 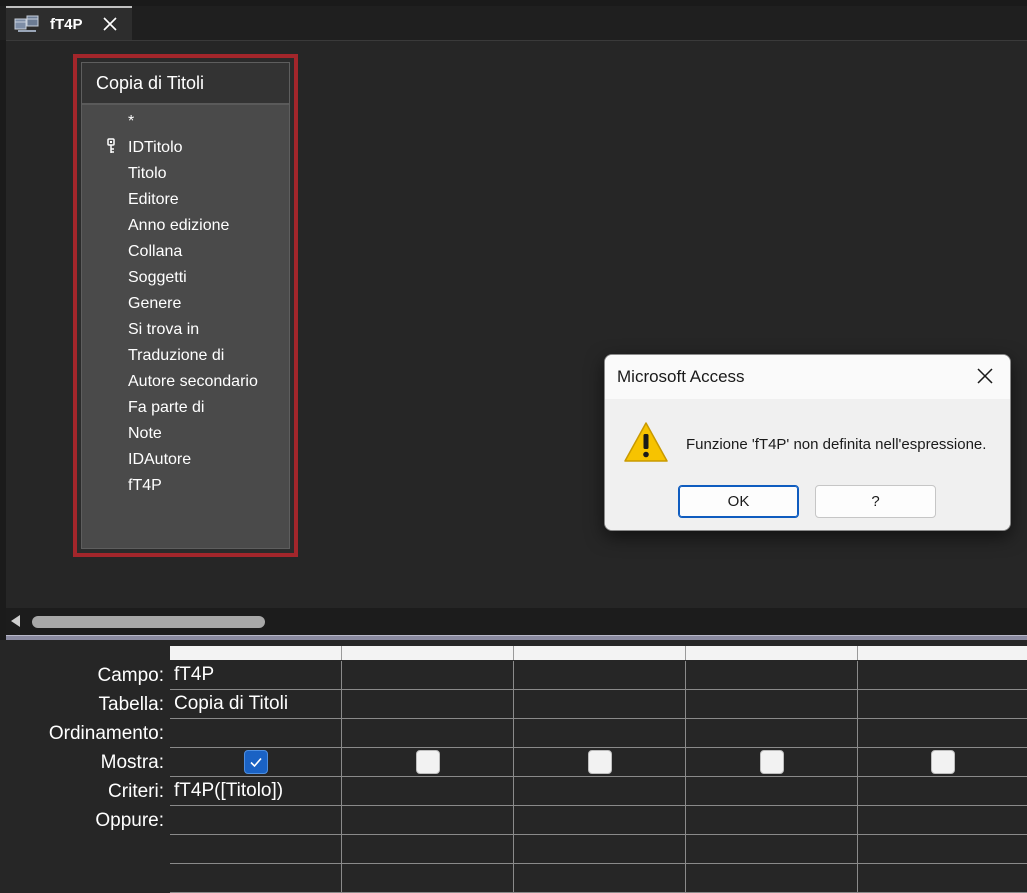 I want to click on warning-icon, so click(x=646, y=442).